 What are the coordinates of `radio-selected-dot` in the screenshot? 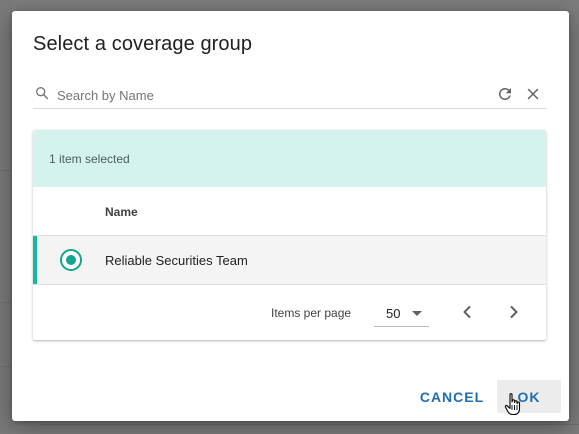 It's located at (71, 260).